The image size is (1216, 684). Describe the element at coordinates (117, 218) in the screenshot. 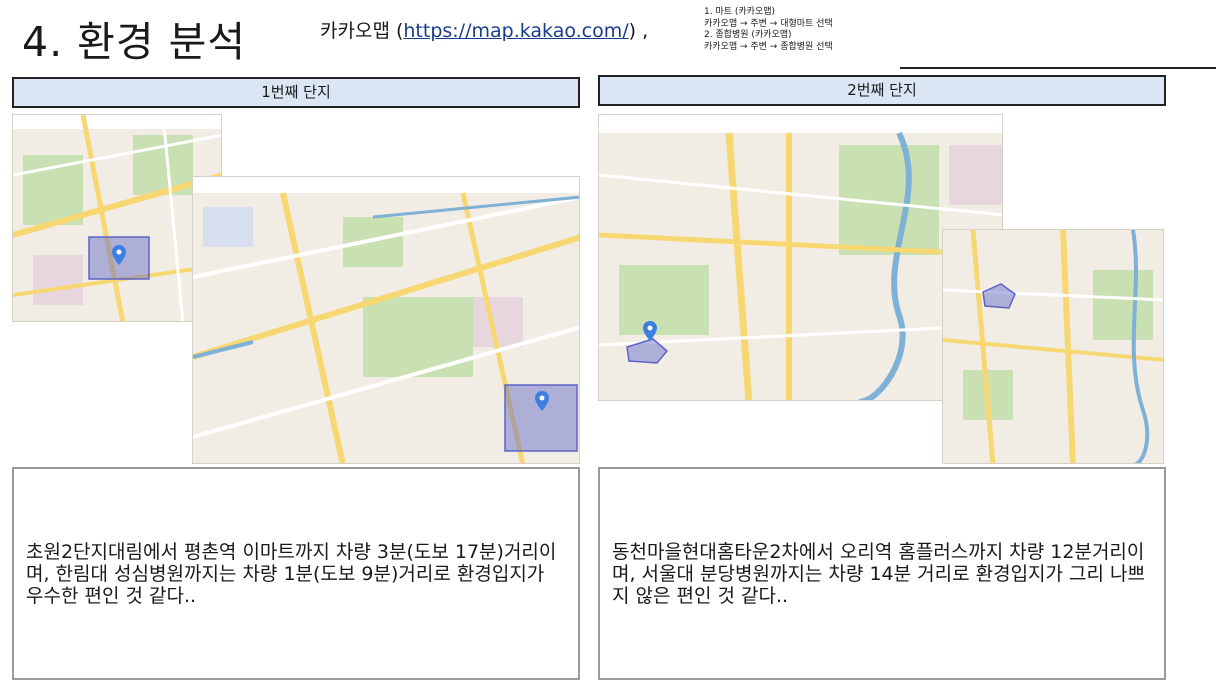

I see `panel-1-map-overview` at that location.